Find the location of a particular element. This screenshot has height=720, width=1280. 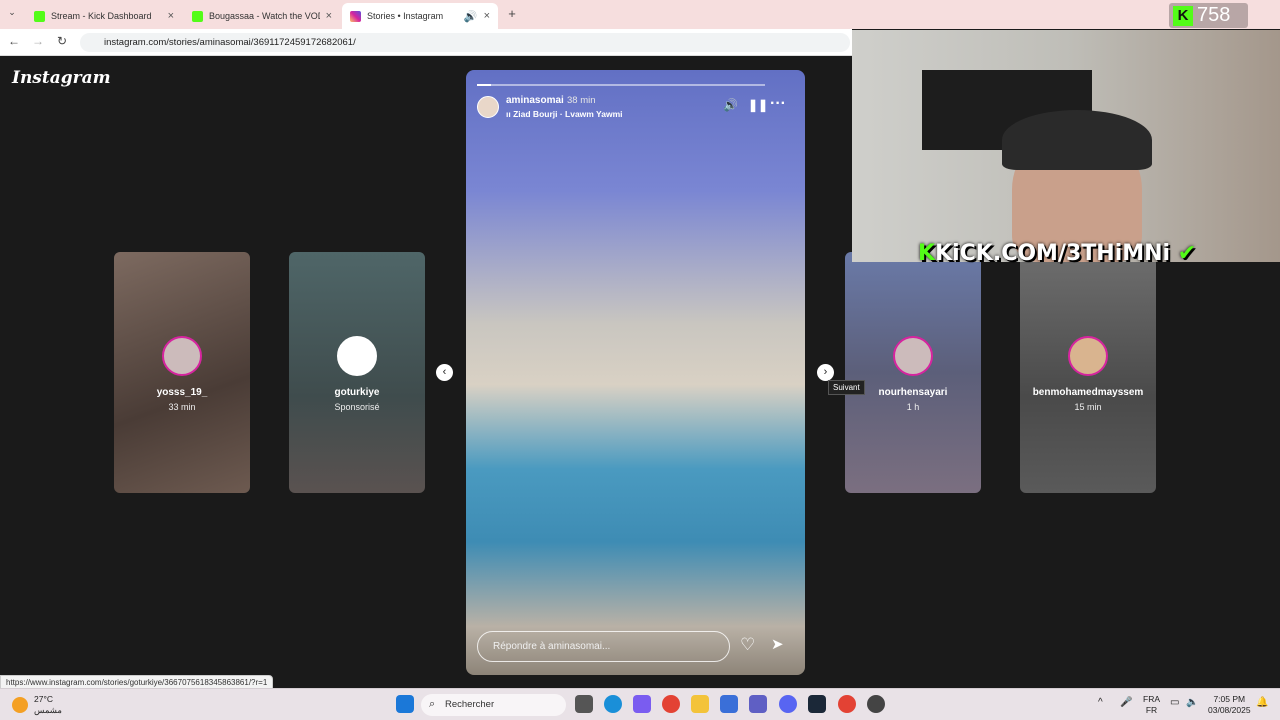

story-sponsored-label: Sponsorisé is located at coordinates (357, 407).